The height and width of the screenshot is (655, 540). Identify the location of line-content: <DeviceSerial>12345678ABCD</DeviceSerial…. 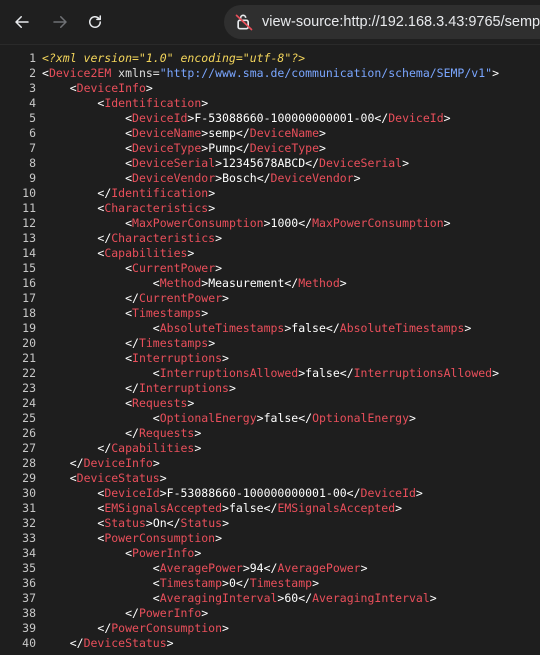
(225, 163).